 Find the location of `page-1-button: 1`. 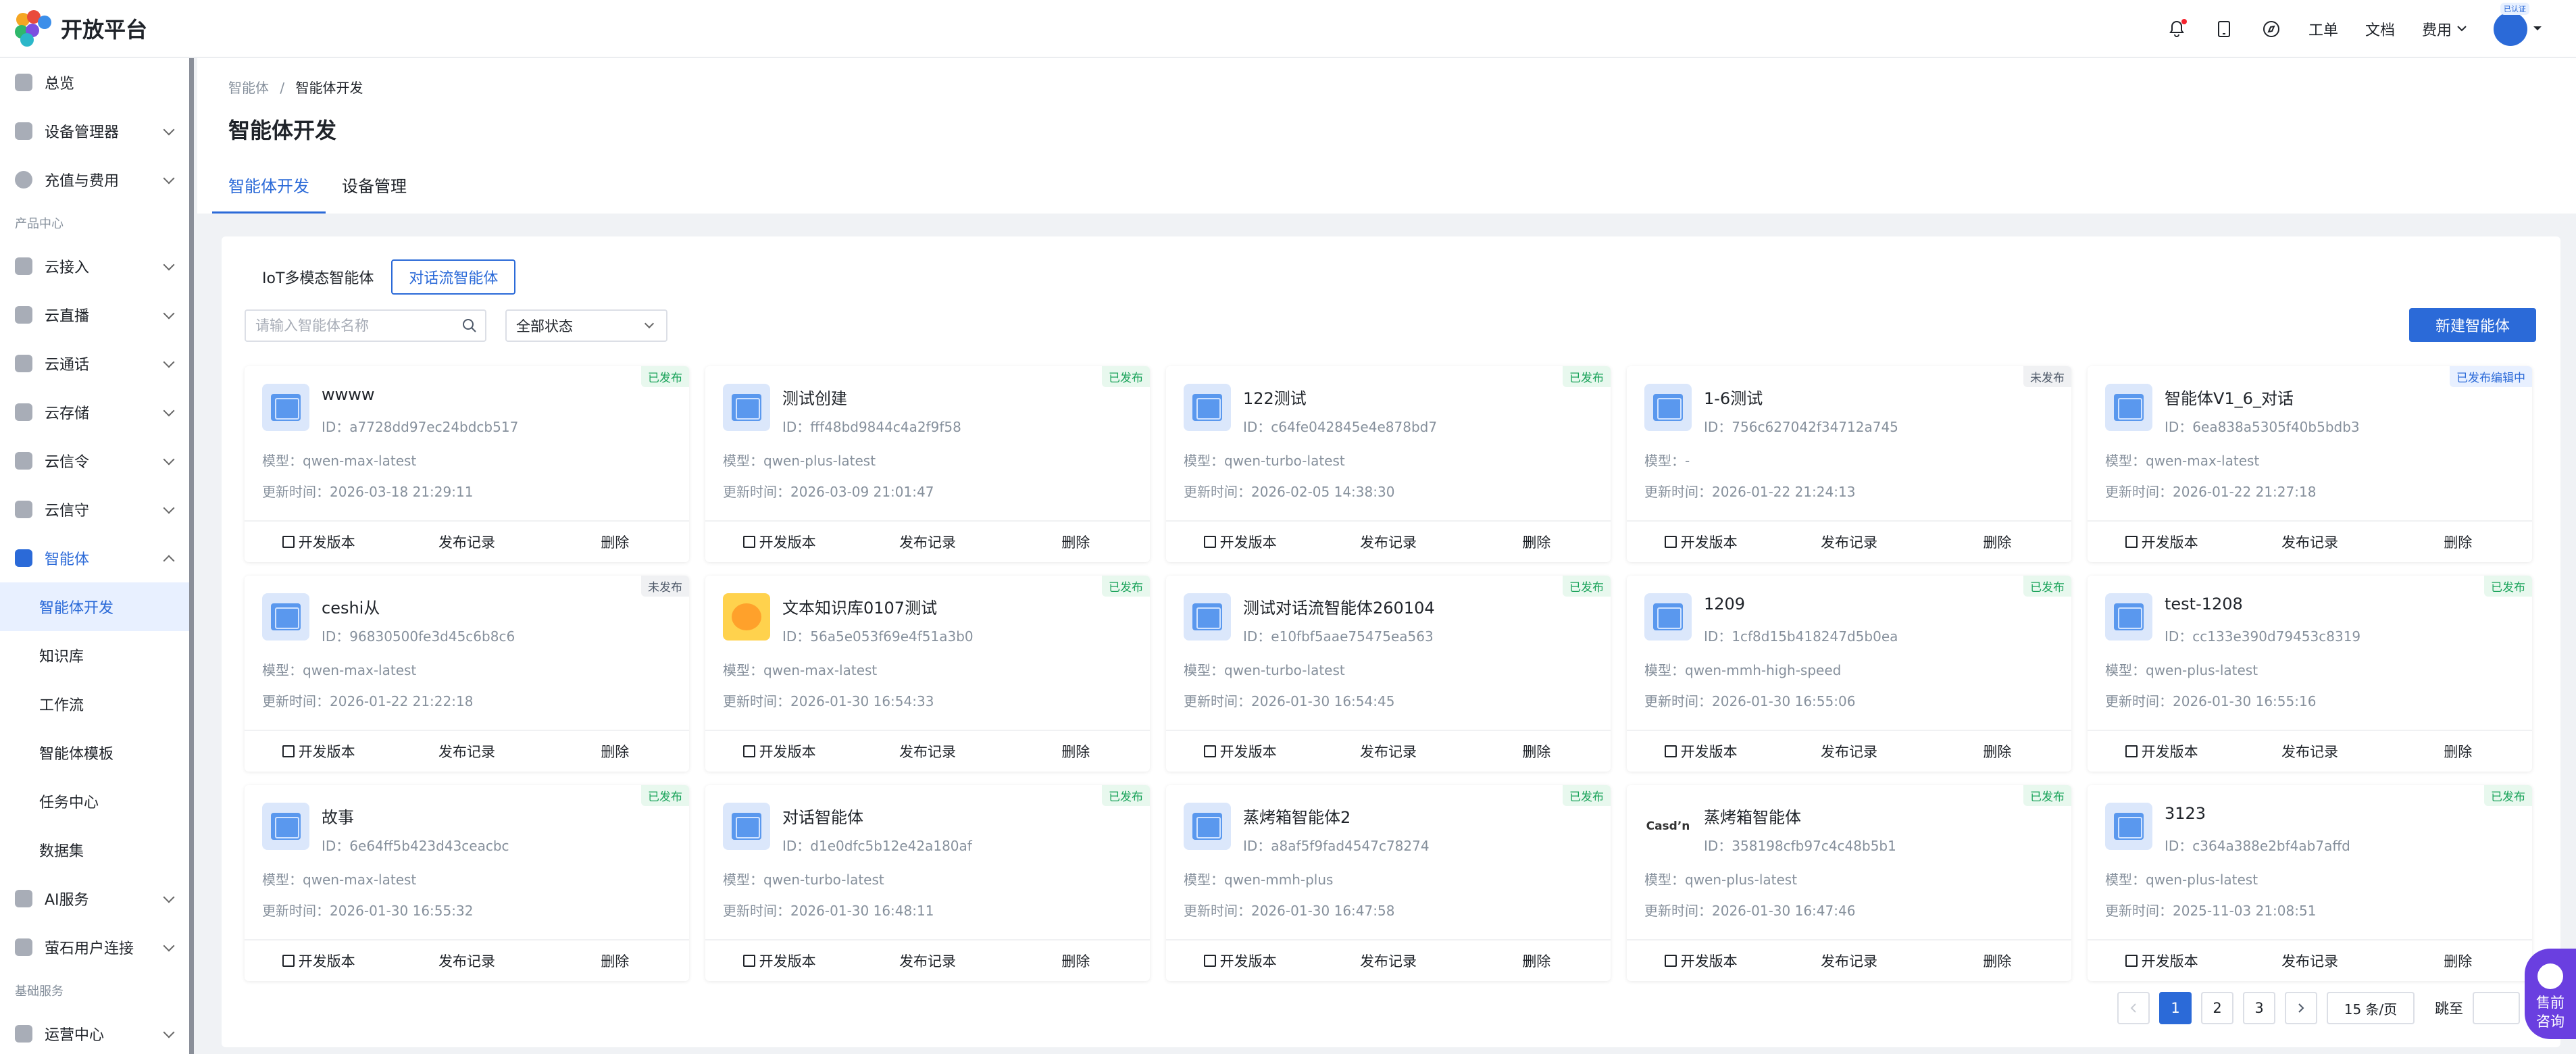

page-1-button: 1 is located at coordinates (2175, 1008).